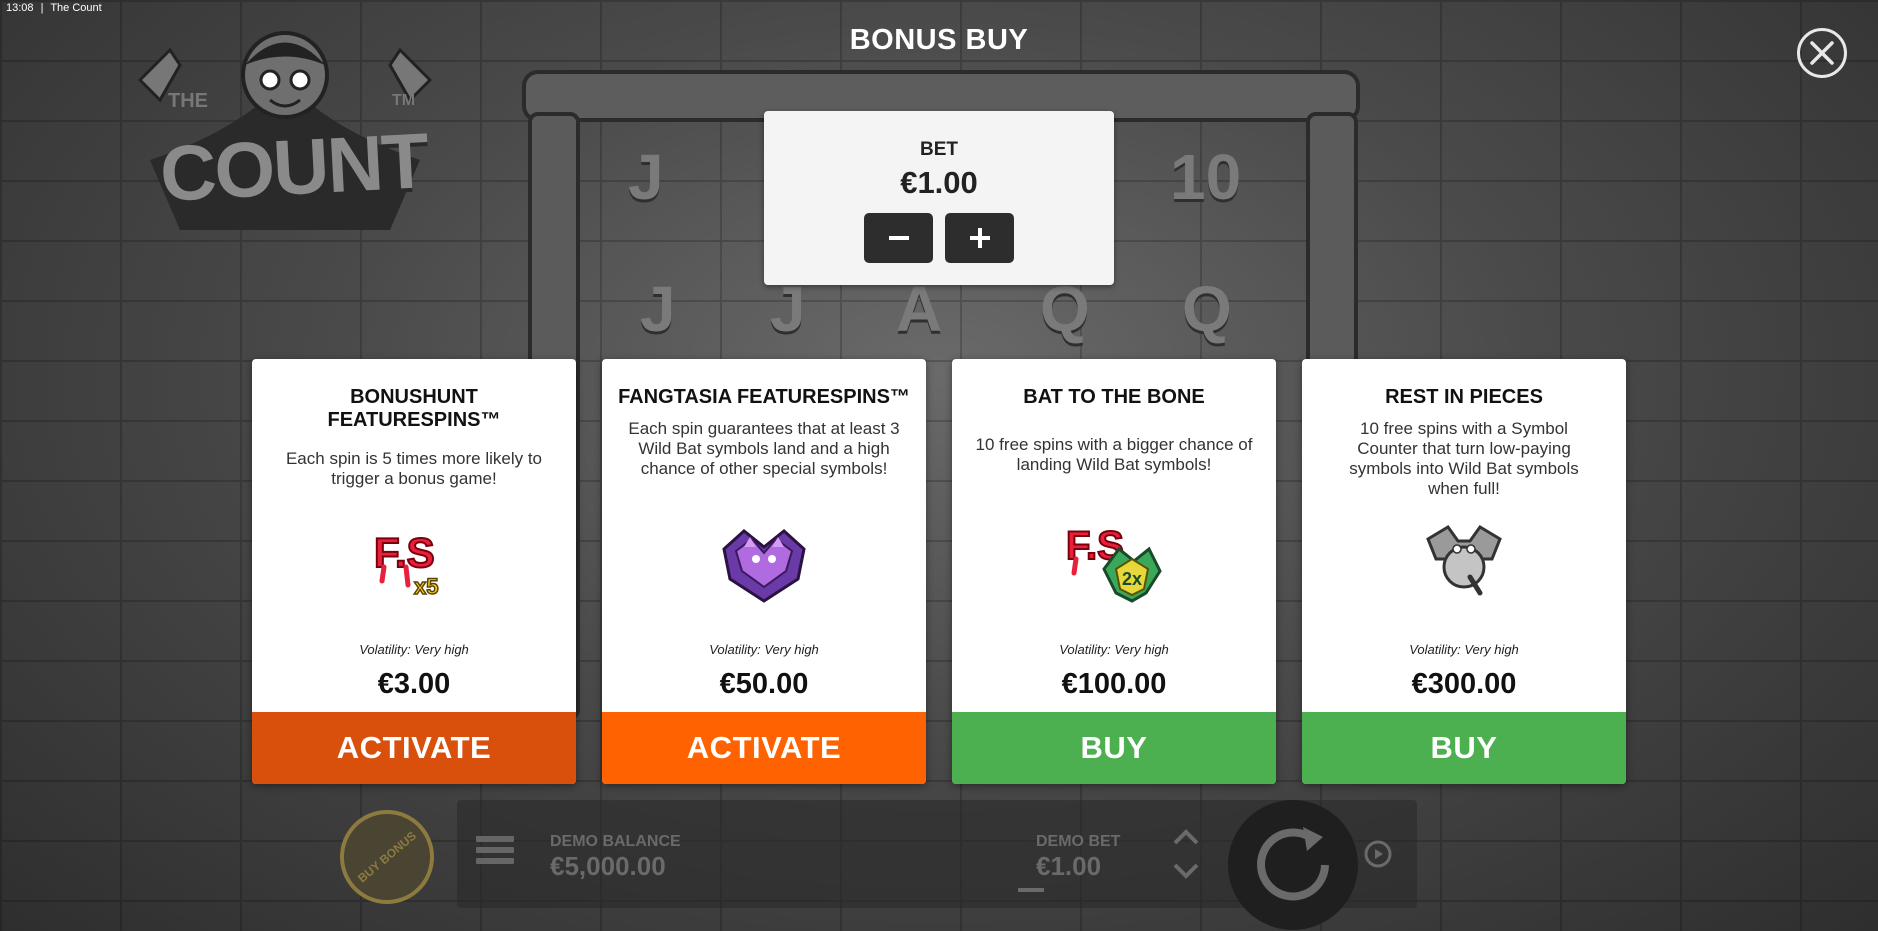 The width and height of the screenshot is (1878, 931). I want to click on logo-word-count: COUNT, so click(293, 167).